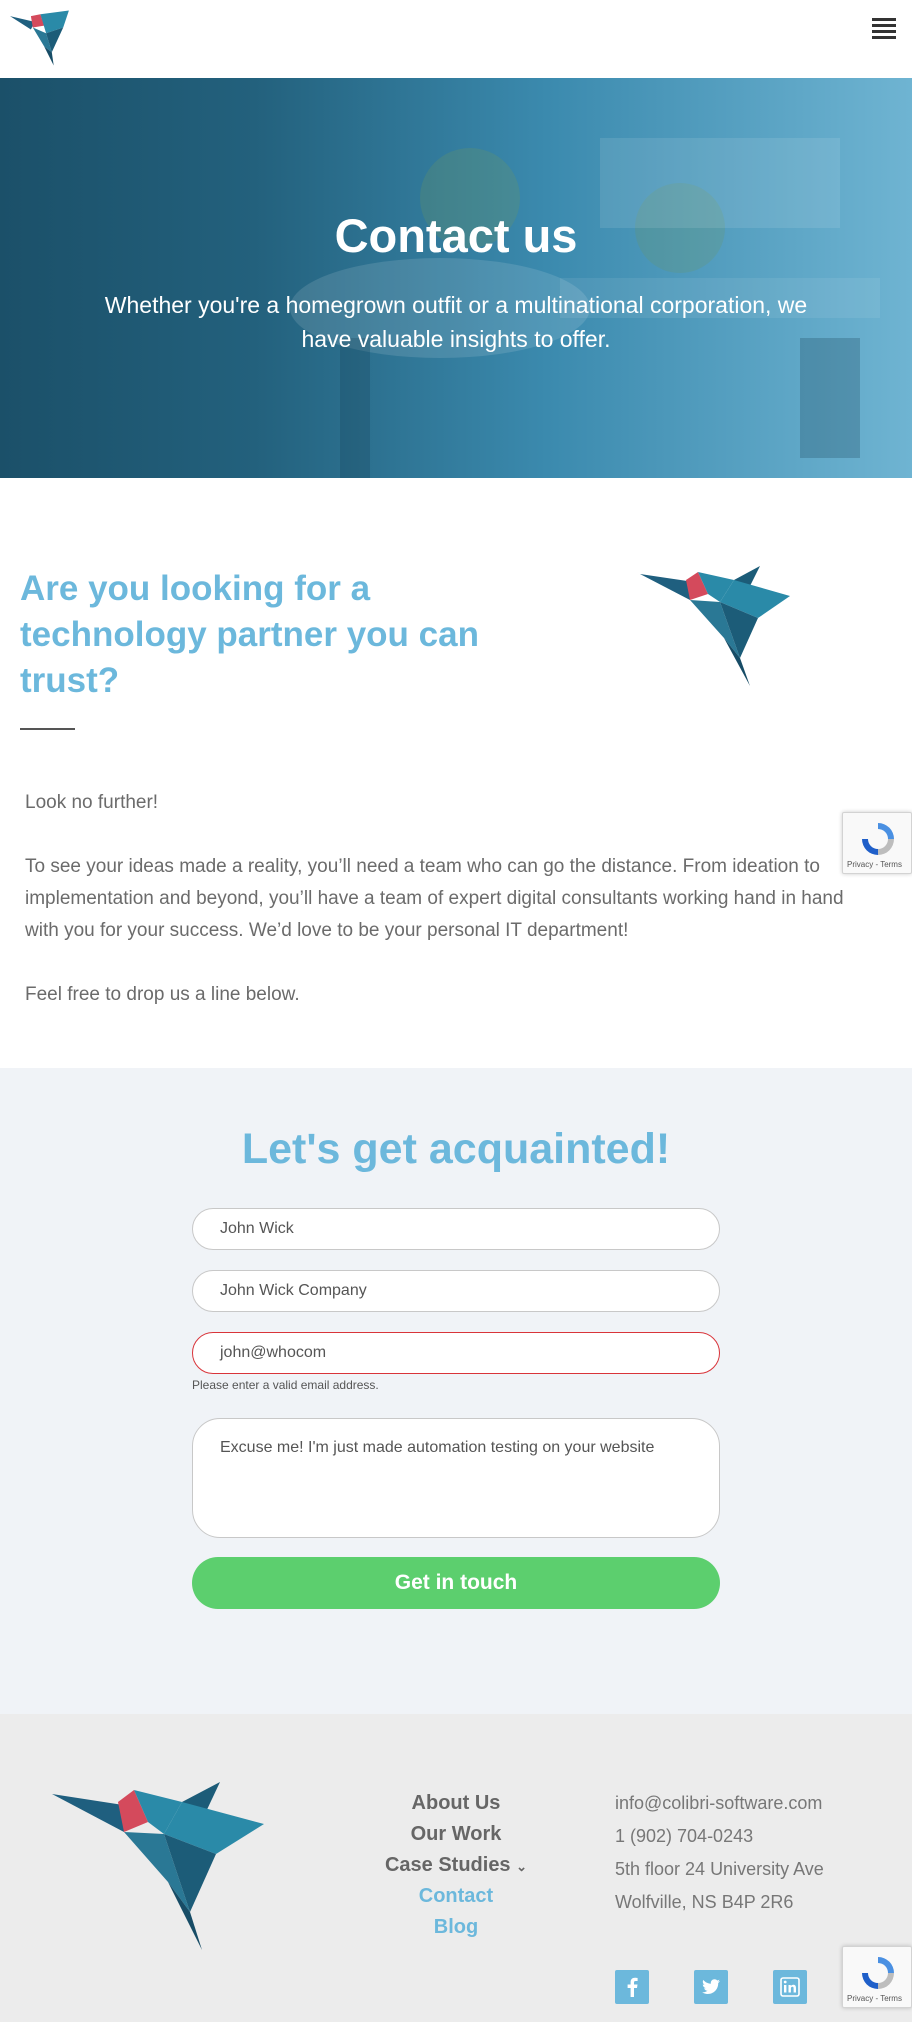 This screenshot has width=912, height=2022. I want to click on colibri-logo, so click(48, 38).